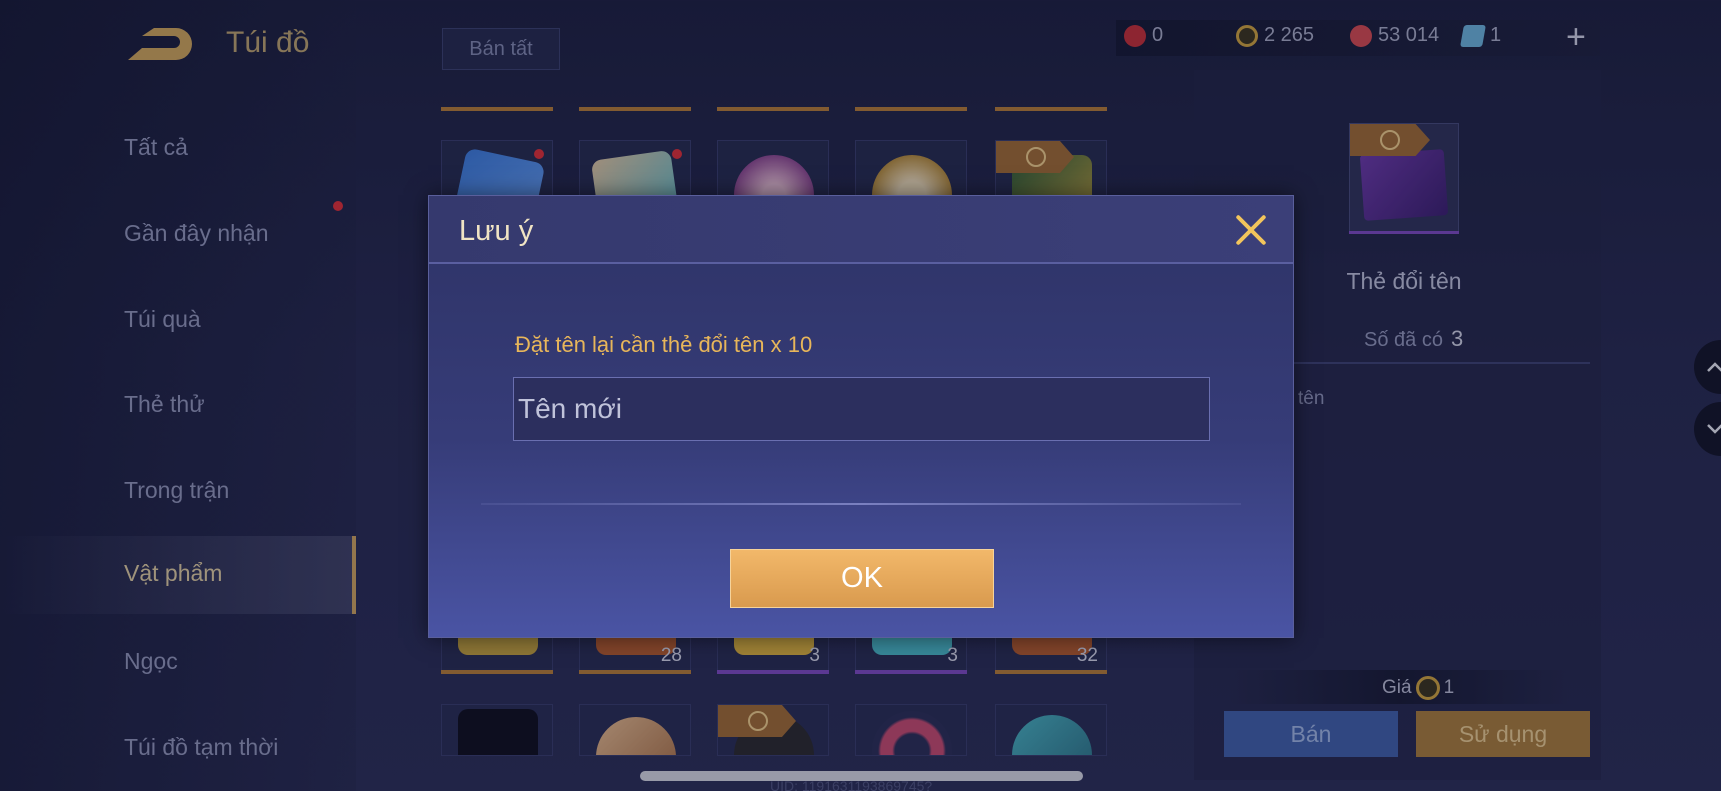  What do you see at coordinates (862, 578) in the screenshot?
I see `ok-button: OK` at bounding box center [862, 578].